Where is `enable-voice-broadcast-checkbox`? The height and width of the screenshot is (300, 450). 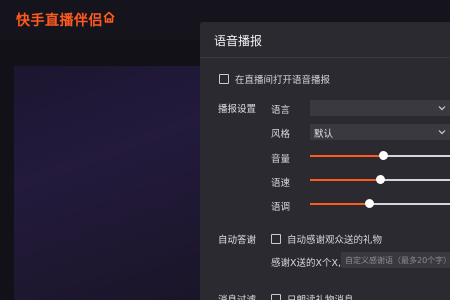
enable-voice-broadcast-checkbox is located at coordinates (224, 79).